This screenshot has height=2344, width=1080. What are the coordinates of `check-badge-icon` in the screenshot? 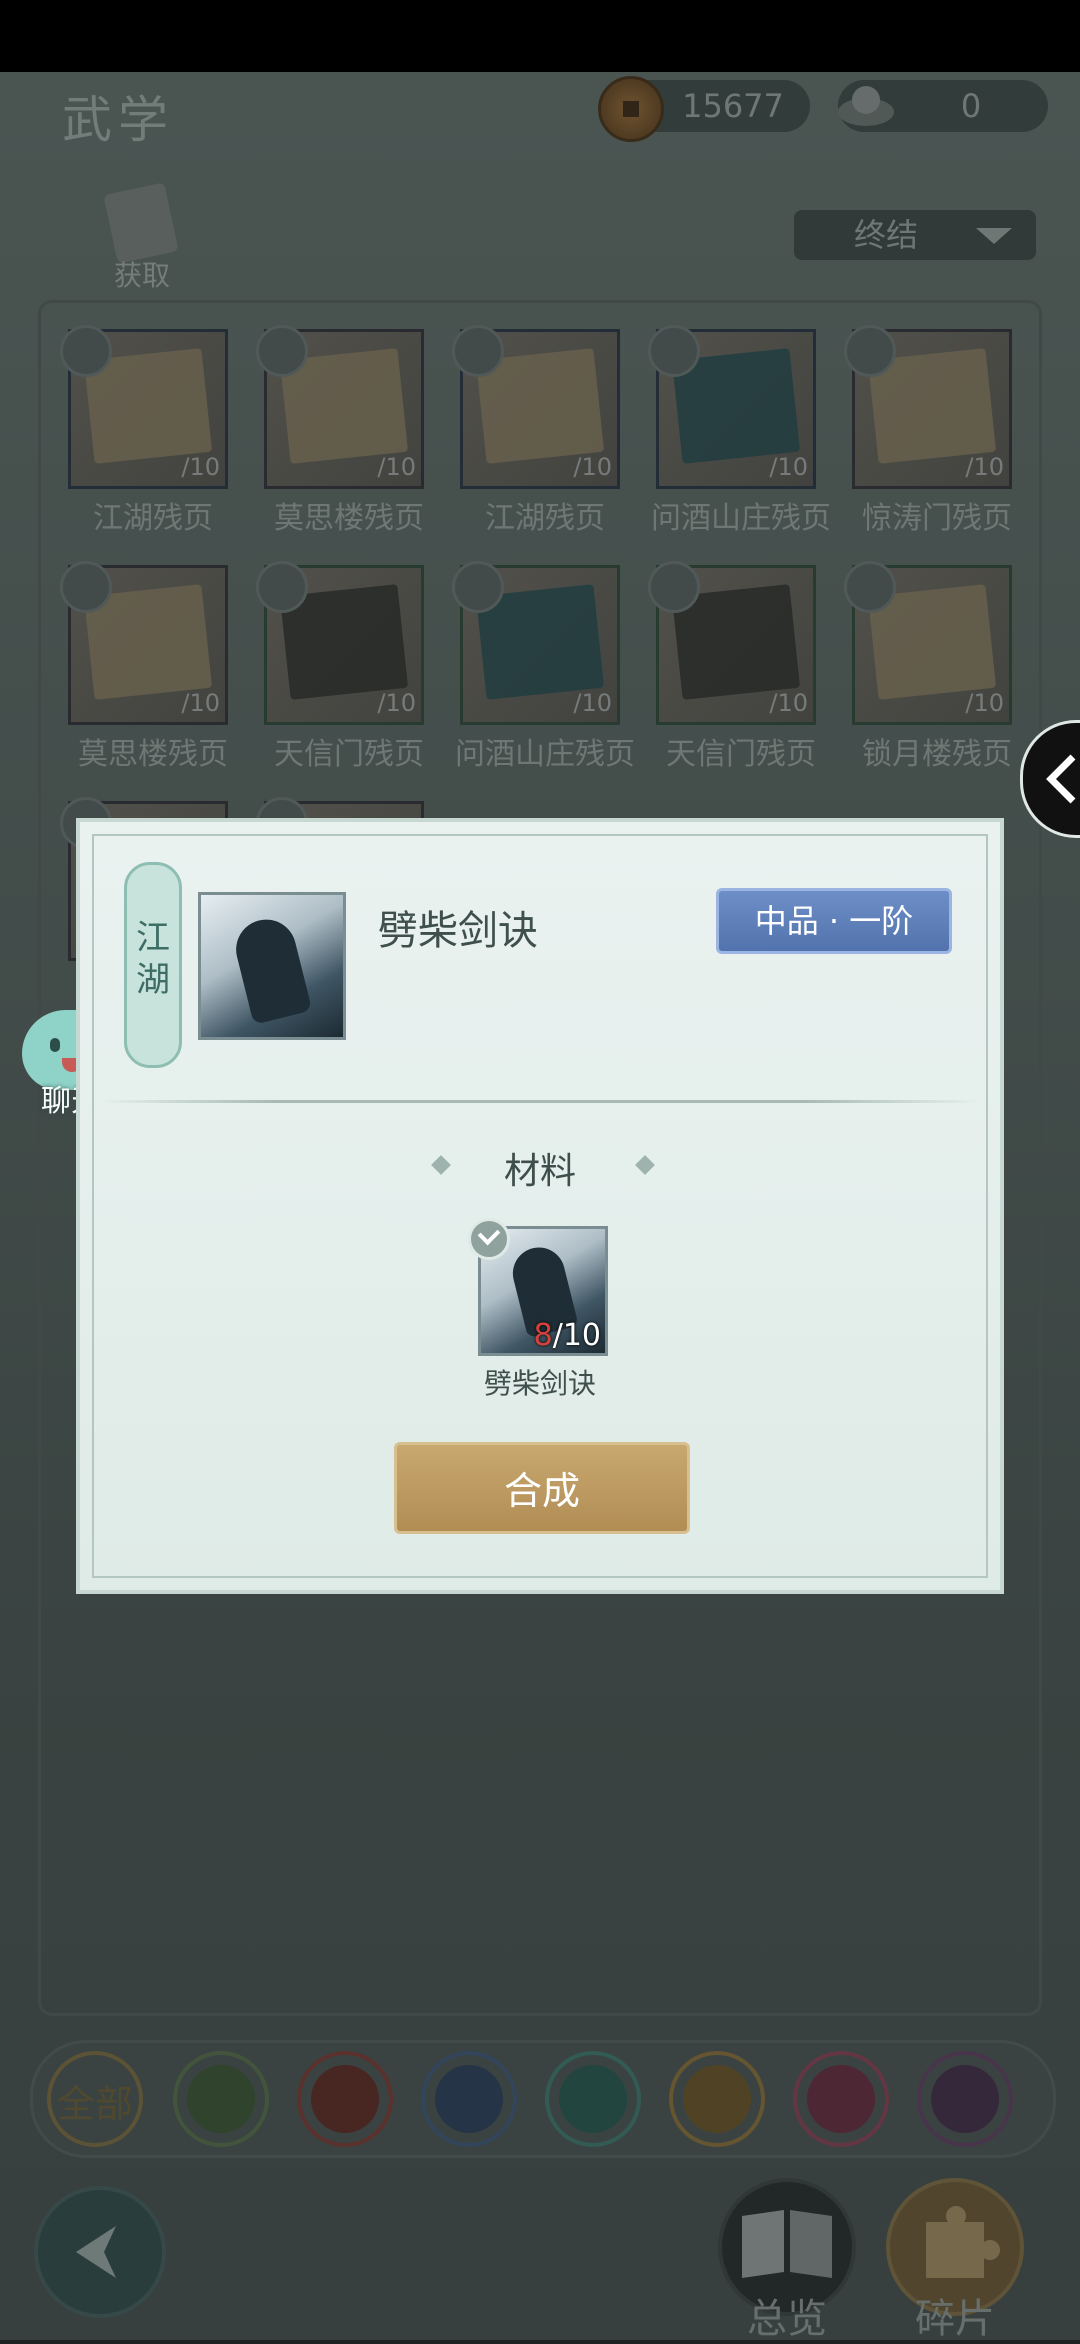 It's located at (489, 1239).